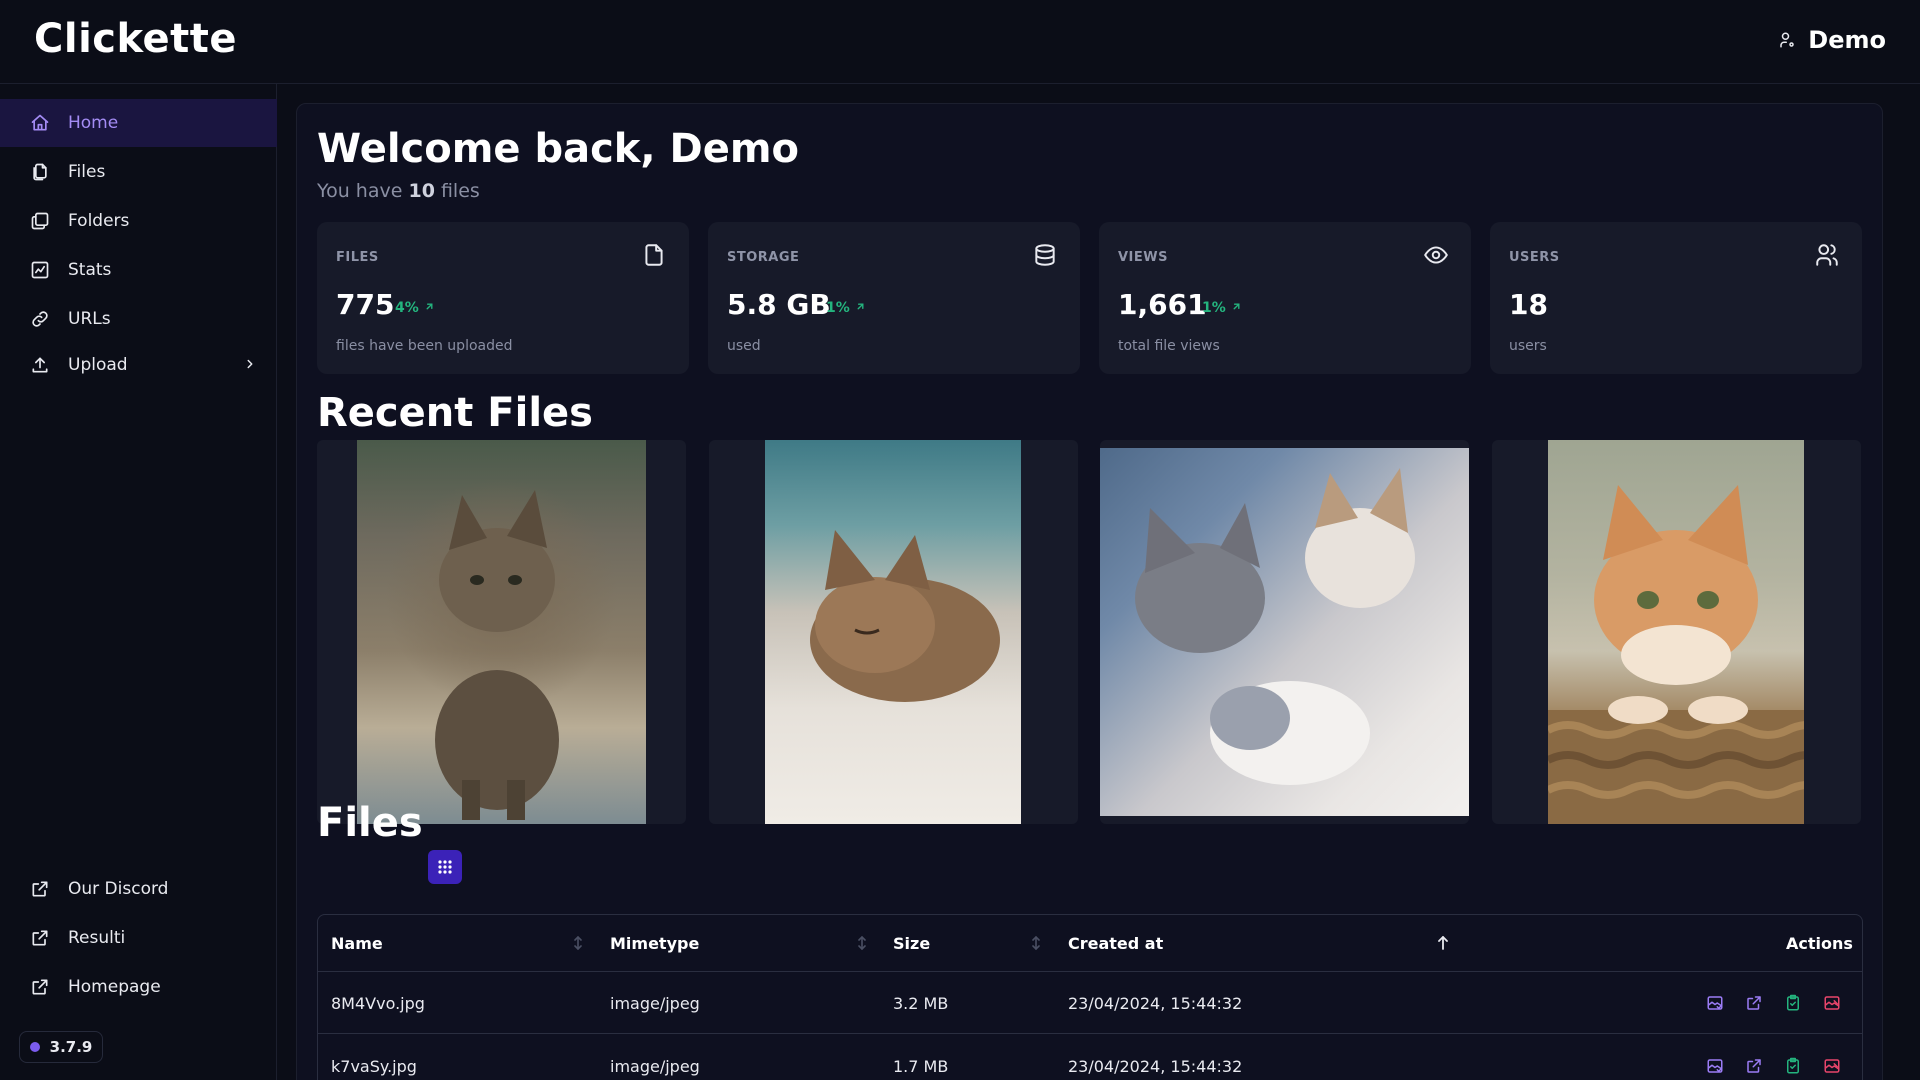 This screenshot has height=1080, width=1920. Describe the element at coordinates (138, 172) in the screenshot. I see `sidebar-item-files: Files` at that location.